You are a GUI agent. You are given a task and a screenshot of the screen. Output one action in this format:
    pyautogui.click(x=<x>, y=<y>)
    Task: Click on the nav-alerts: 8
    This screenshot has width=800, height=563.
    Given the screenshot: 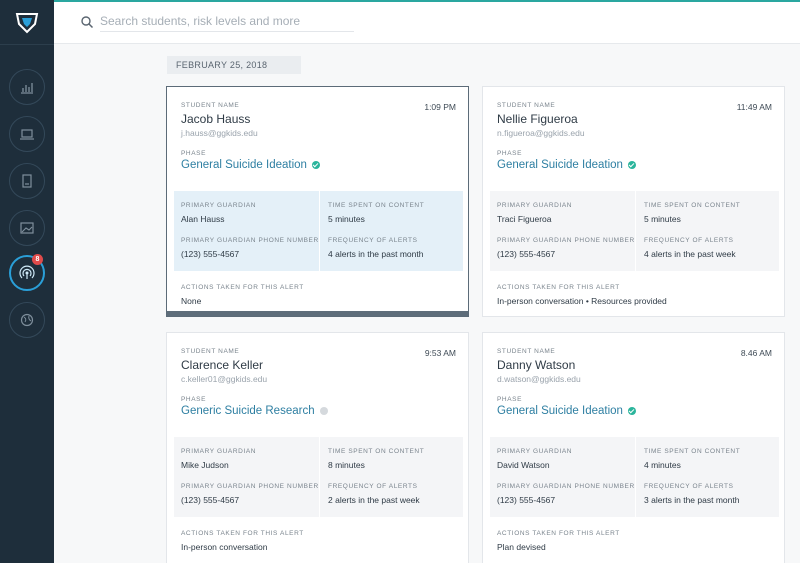 What is the action you would take?
    pyautogui.click(x=27, y=272)
    